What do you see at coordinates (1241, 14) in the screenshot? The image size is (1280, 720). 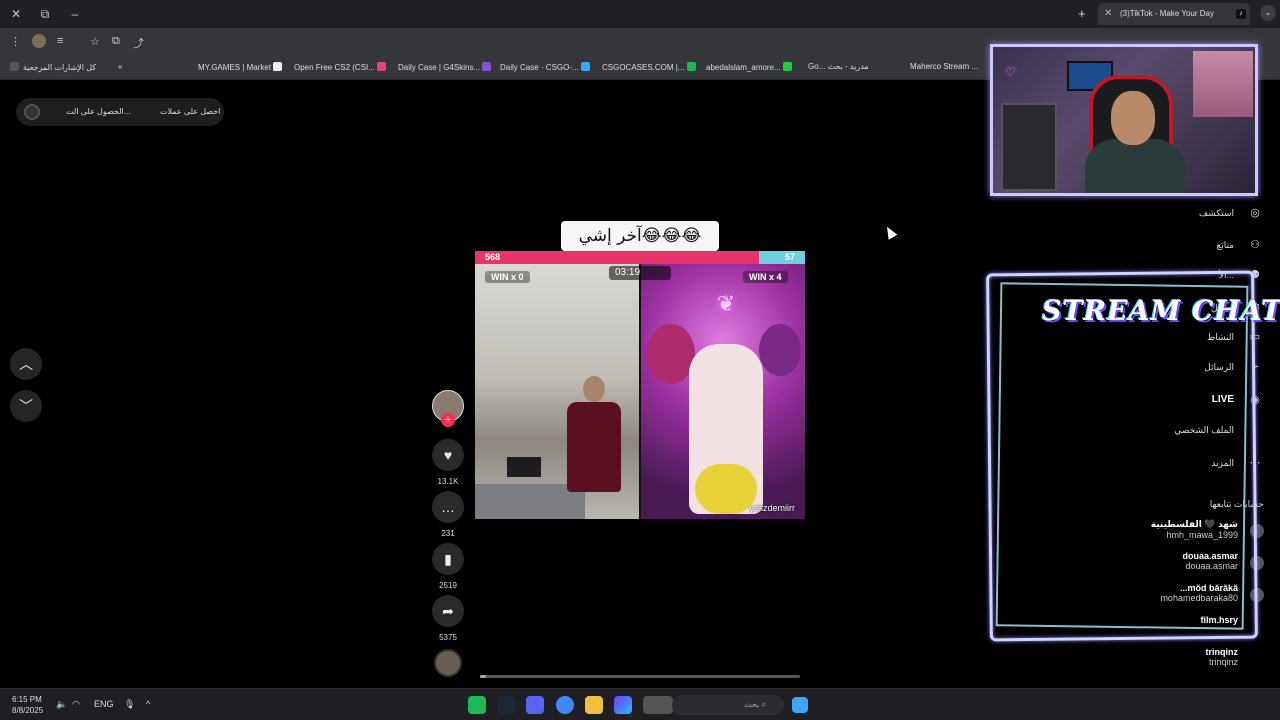 I see `tiktok-favicon-icon: ♪` at bounding box center [1241, 14].